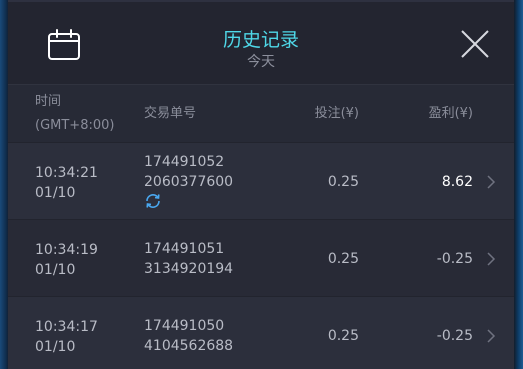 This screenshot has width=523, height=369. I want to click on page-subtitle: 今天, so click(261, 62).